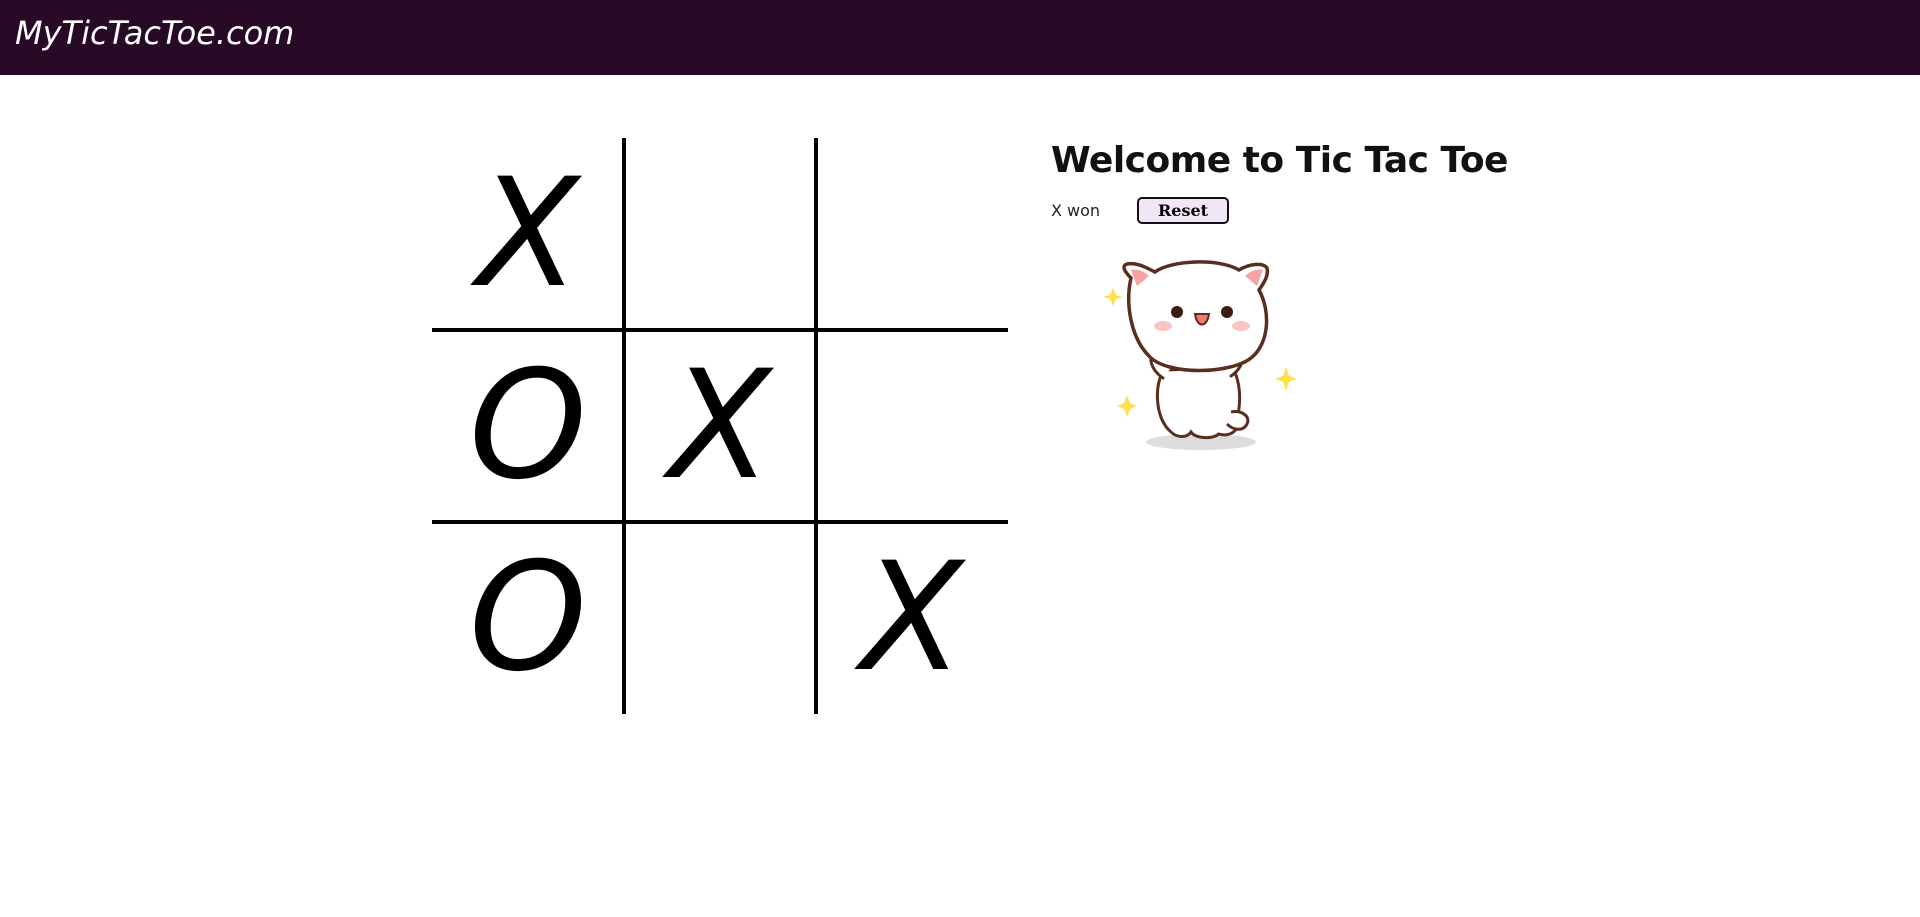  What do you see at coordinates (528, 426) in the screenshot?
I see `board-cell-3: O` at bounding box center [528, 426].